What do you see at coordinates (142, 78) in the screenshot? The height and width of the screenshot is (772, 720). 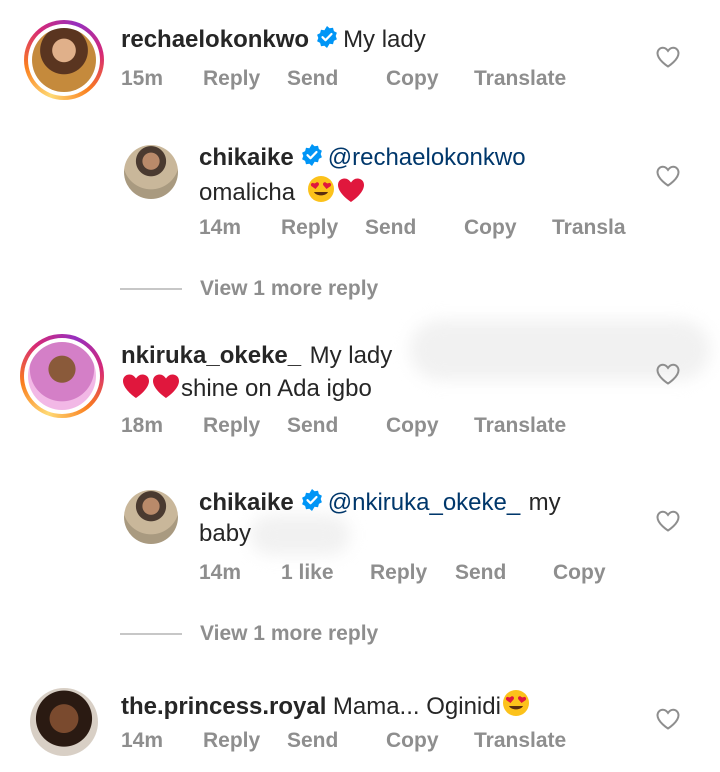 I see `comment-time: 15m` at bounding box center [142, 78].